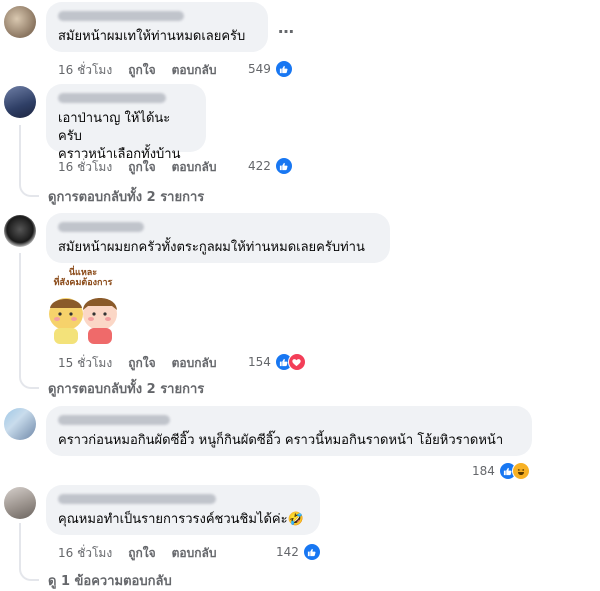 Image resolution: width=600 pixels, height=591 pixels. Describe the element at coordinates (296, 362) in the screenshot. I see `love-reaction-icon` at that location.